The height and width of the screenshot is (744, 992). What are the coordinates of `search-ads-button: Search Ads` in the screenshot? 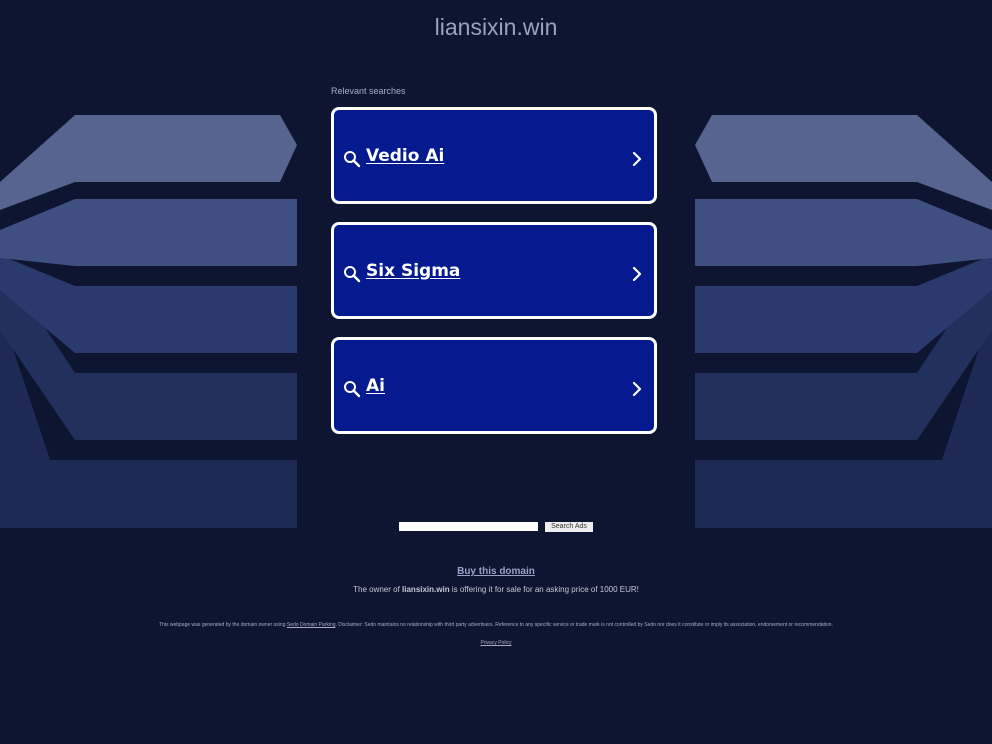 It's located at (569, 527).